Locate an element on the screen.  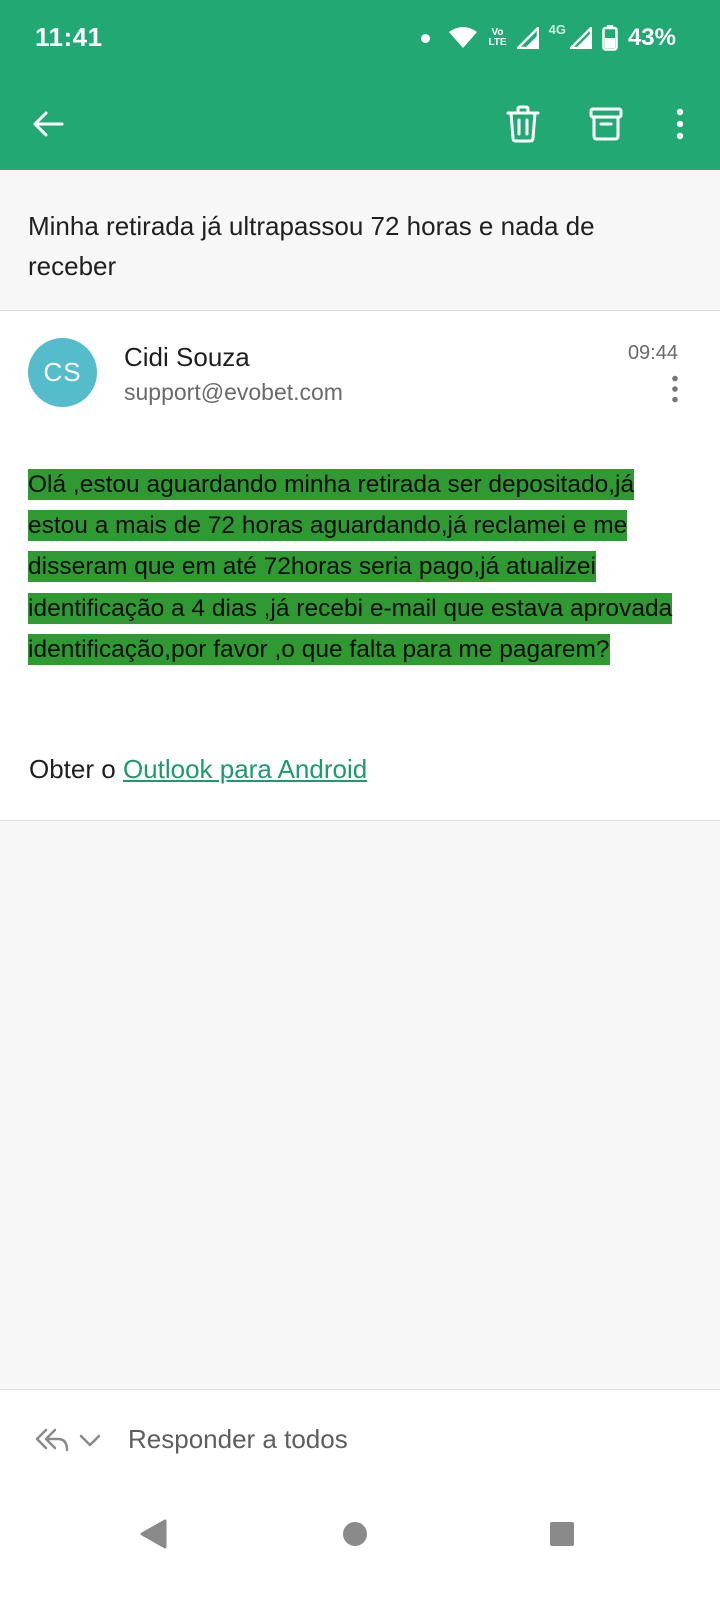
sender-email: support@evobet.com is located at coordinates (233, 392).